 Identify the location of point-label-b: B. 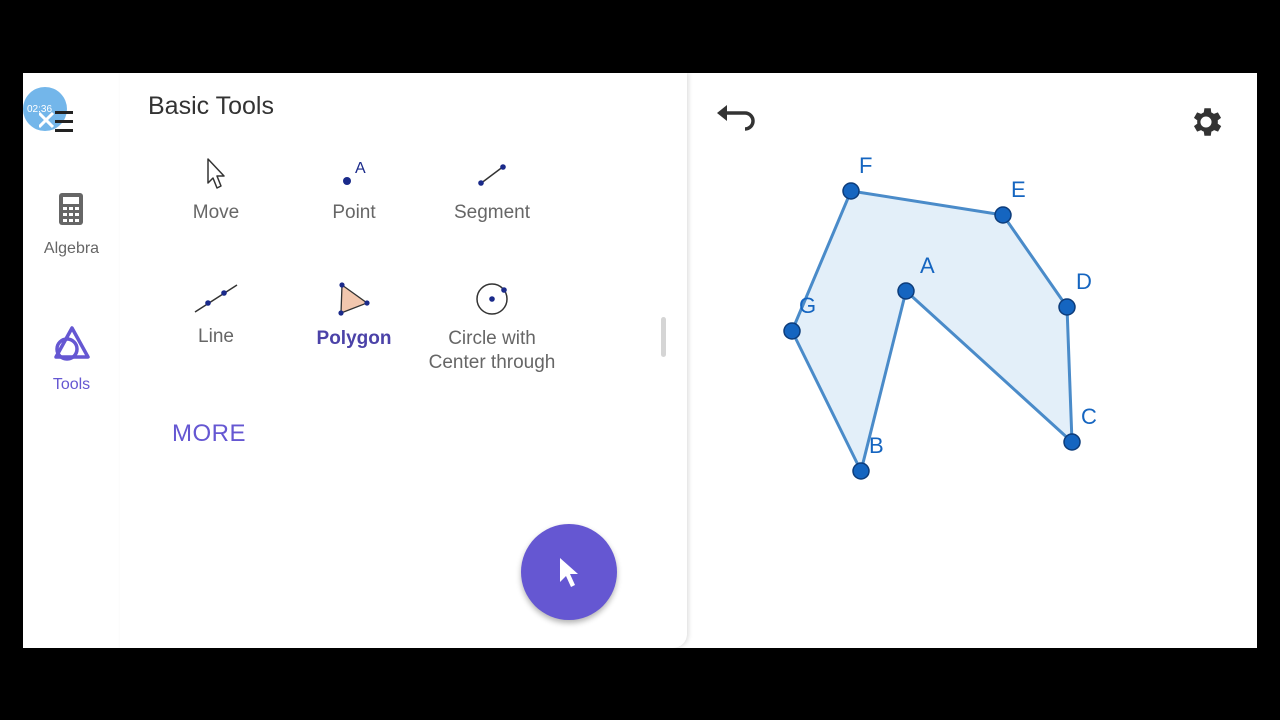
(876, 445).